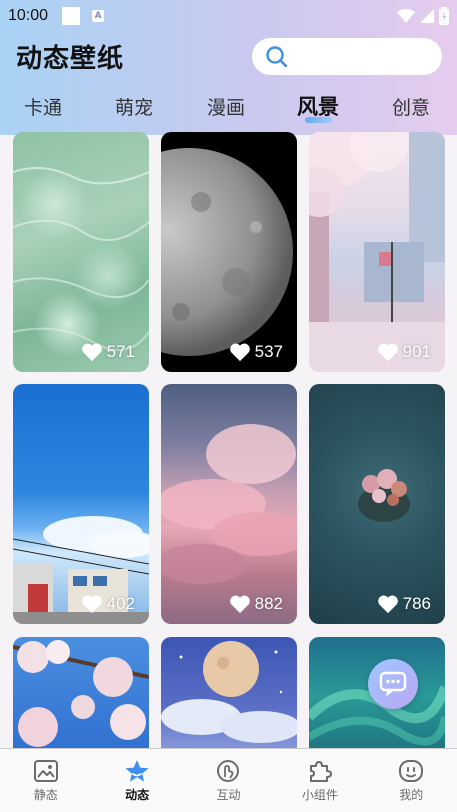  I want to click on tab-creative: 创意, so click(411, 106).